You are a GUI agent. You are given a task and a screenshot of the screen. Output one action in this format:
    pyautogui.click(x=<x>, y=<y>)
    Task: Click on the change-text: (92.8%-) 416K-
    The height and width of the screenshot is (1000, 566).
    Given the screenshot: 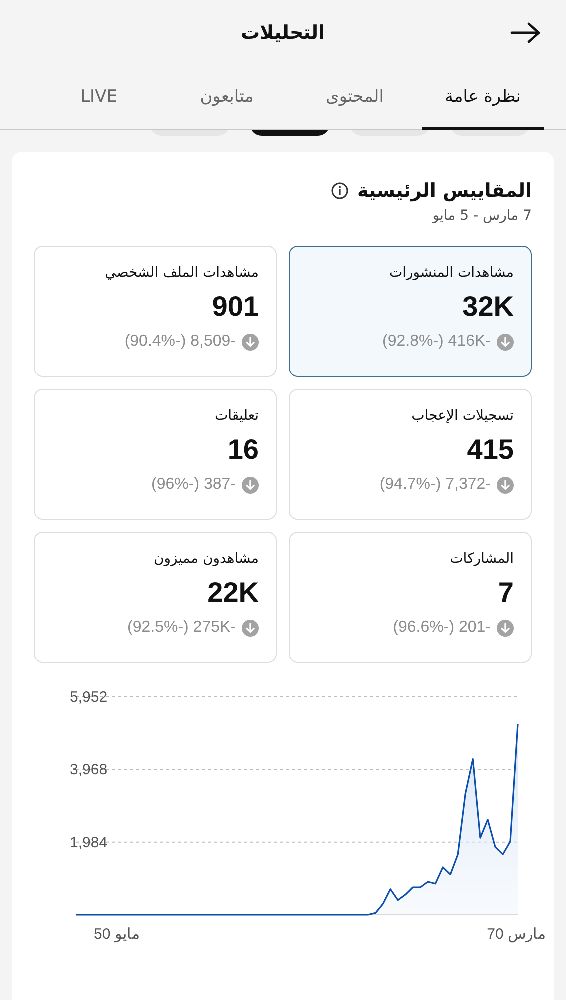 What is the action you would take?
    pyautogui.click(x=436, y=342)
    